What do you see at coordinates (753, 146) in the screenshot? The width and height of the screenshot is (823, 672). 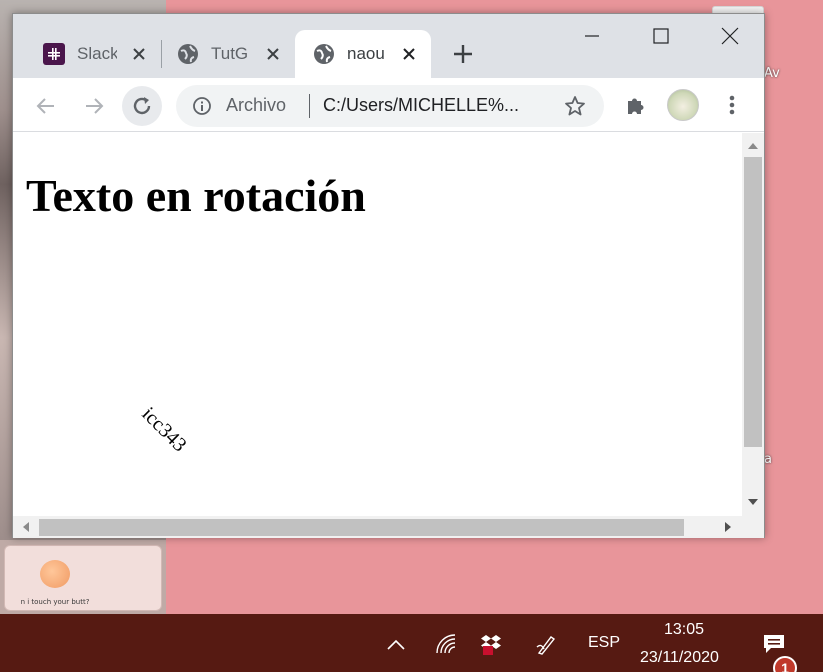 I see `scroll-up-icon` at bounding box center [753, 146].